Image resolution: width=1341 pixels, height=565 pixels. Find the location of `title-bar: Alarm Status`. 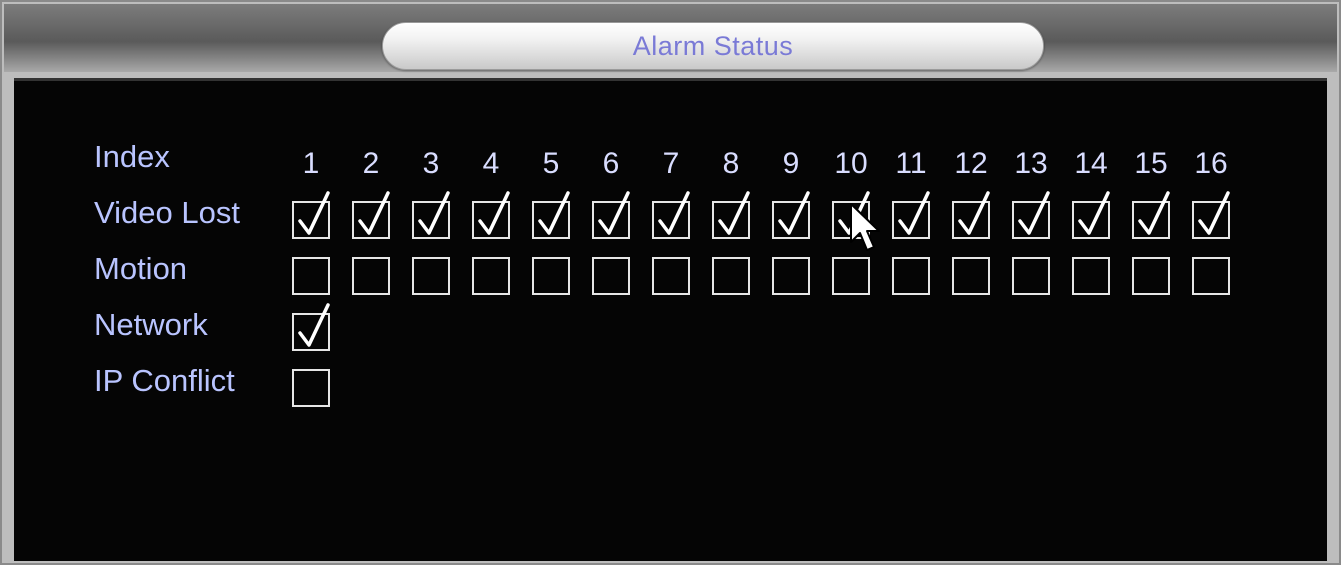

title-bar: Alarm Status is located at coordinates (670, 38).